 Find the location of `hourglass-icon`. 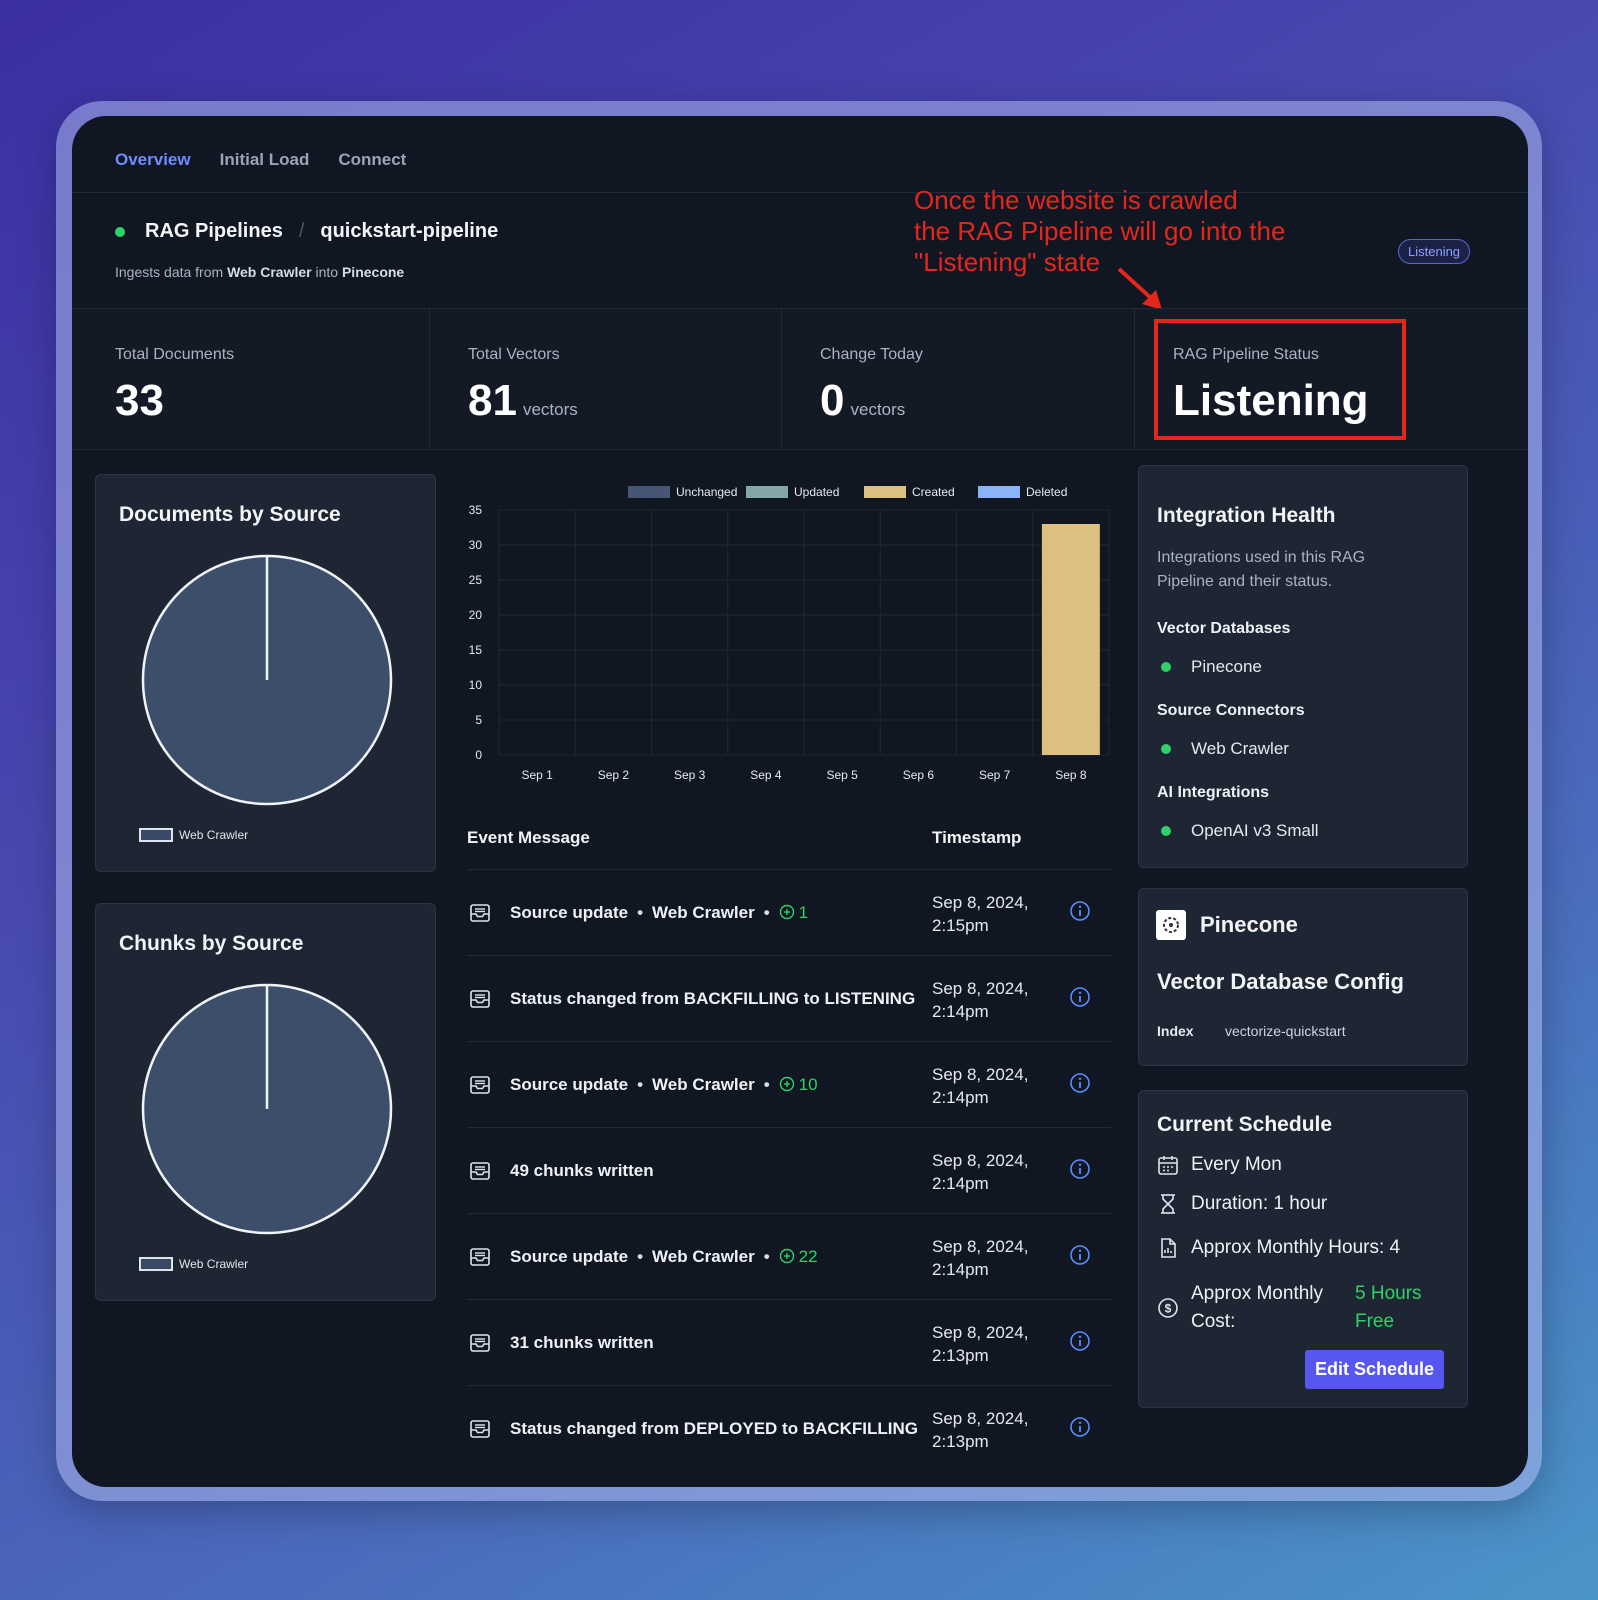

hourglass-icon is located at coordinates (1168, 1204).